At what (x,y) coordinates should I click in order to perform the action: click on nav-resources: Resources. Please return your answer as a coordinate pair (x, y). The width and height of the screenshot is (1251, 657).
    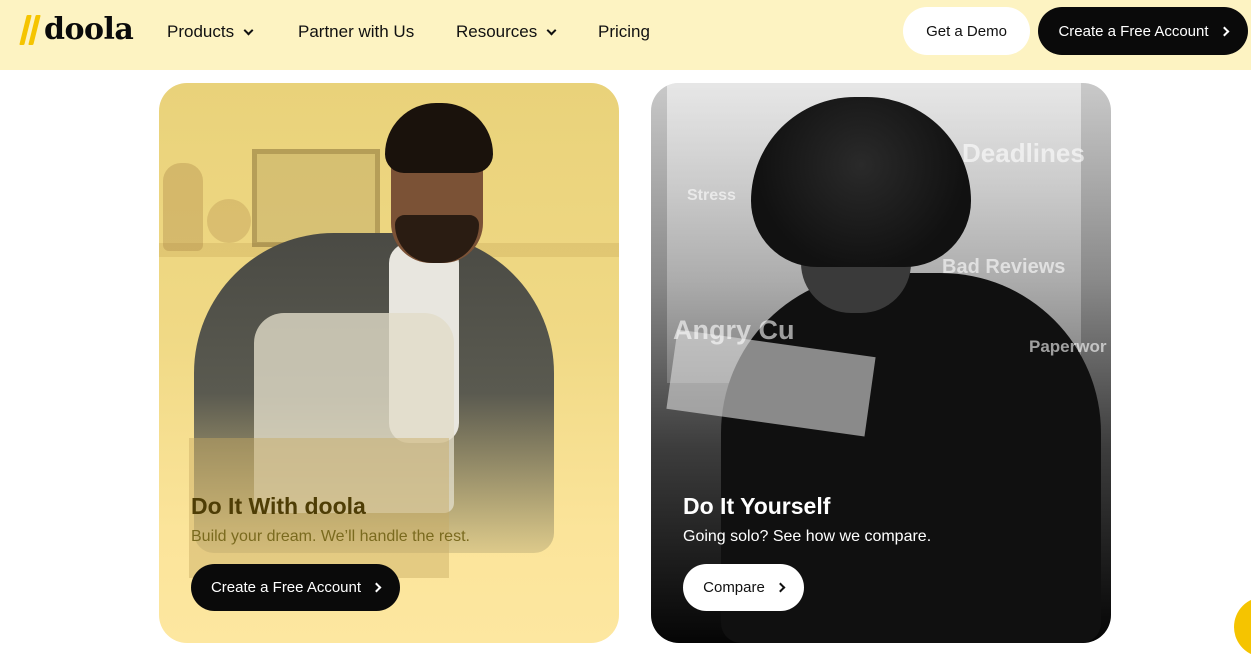
    Looking at the image, I should click on (506, 32).